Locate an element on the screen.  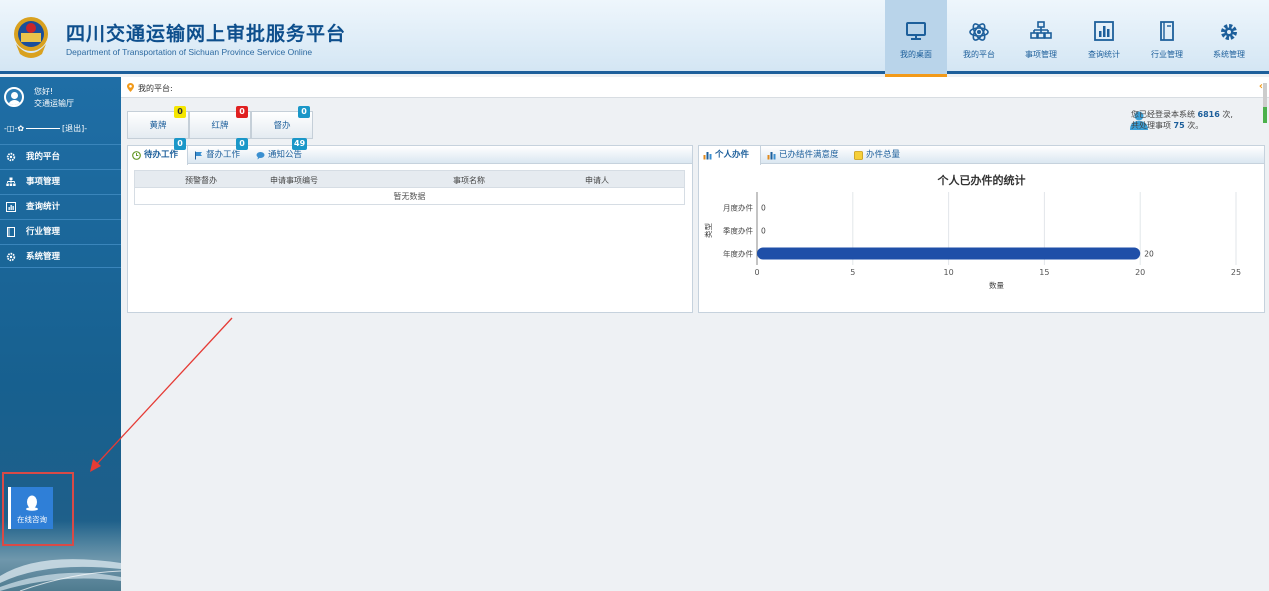
settings-icon: ✿ is located at coordinates (20, 128).